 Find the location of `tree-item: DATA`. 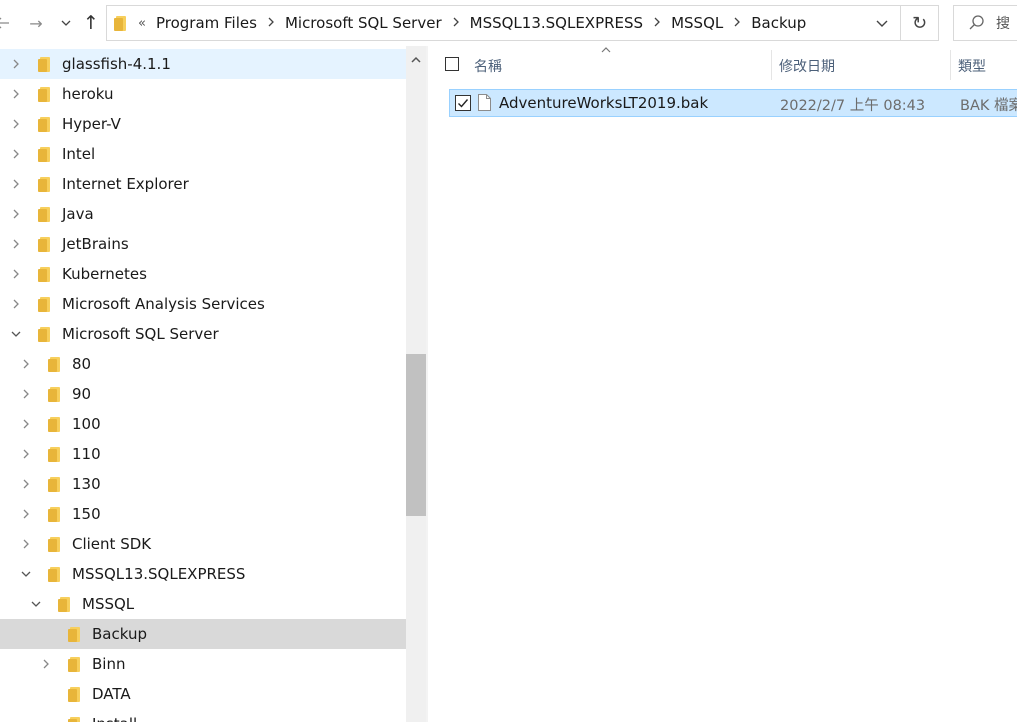

tree-item: DATA is located at coordinates (203, 694).